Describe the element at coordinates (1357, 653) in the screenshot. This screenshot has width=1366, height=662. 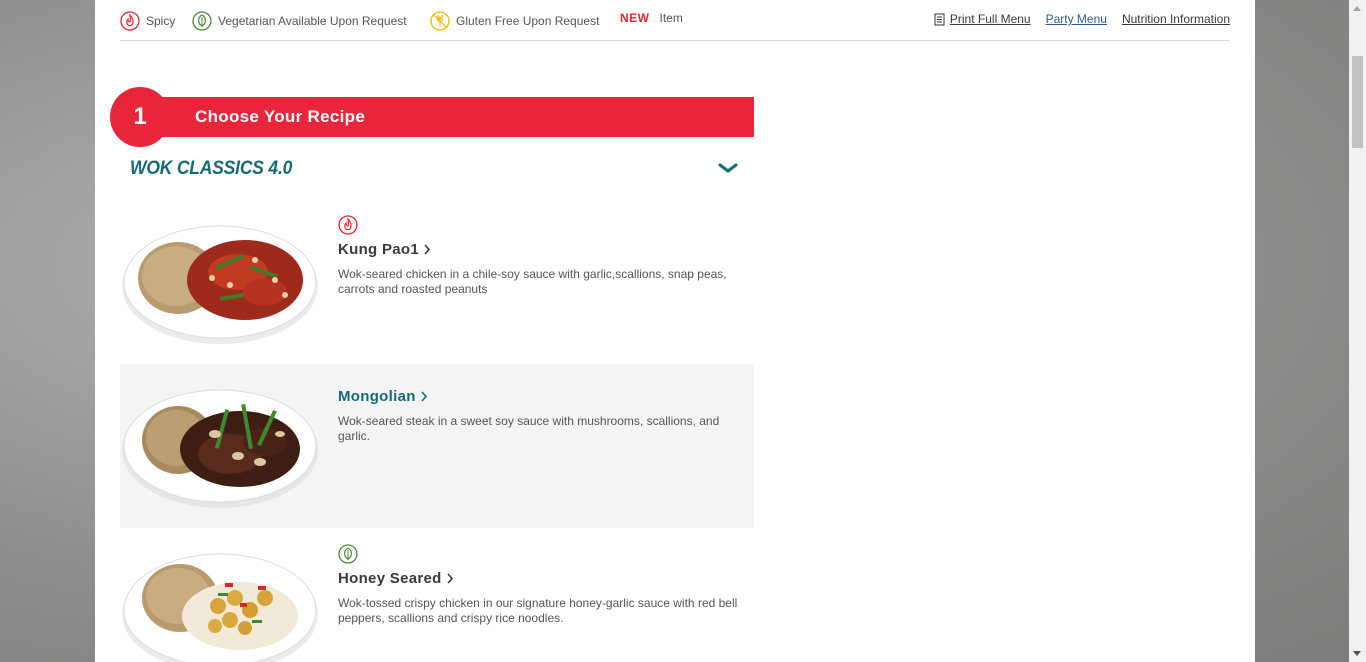
I see `scroll-down-arrow` at that location.